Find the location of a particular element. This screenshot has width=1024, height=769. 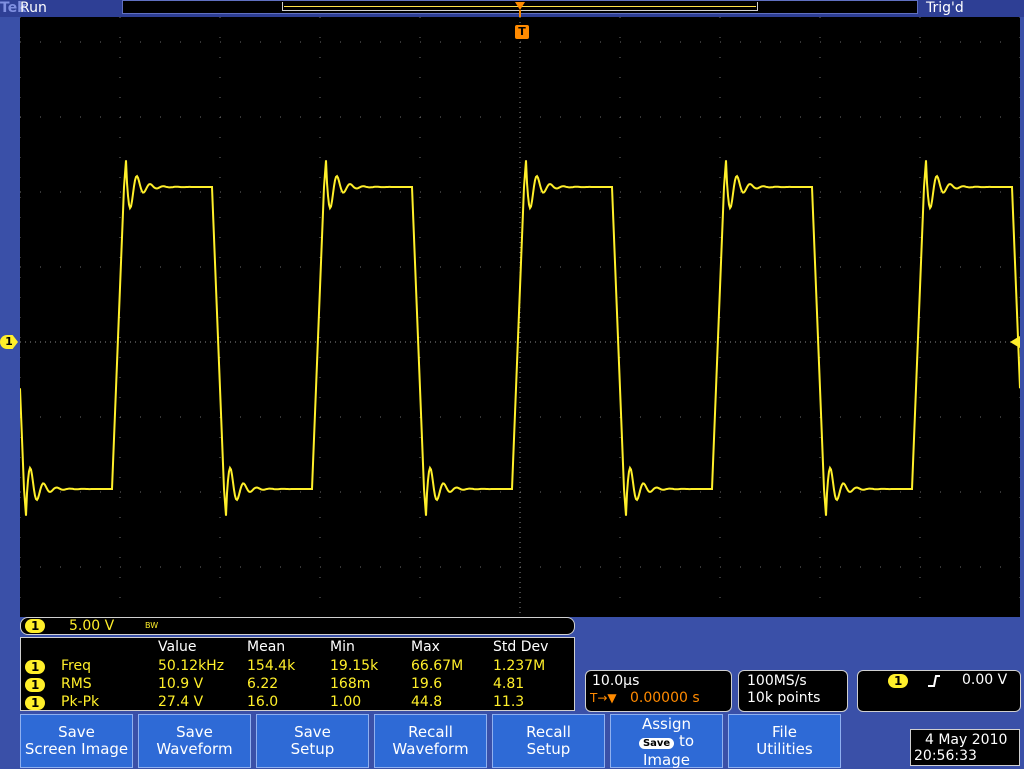

channel-scale-bar: 1 5.00 V BW is located at coordinates (297, 626).